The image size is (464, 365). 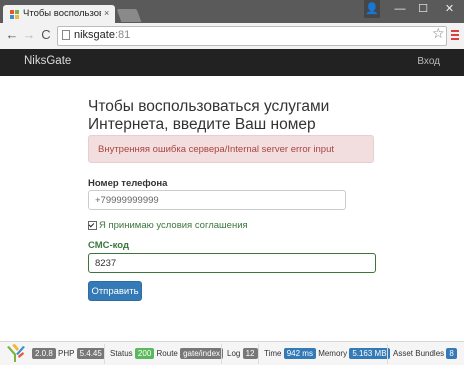 I want to click on page-icon, so click(x=66, y=35).